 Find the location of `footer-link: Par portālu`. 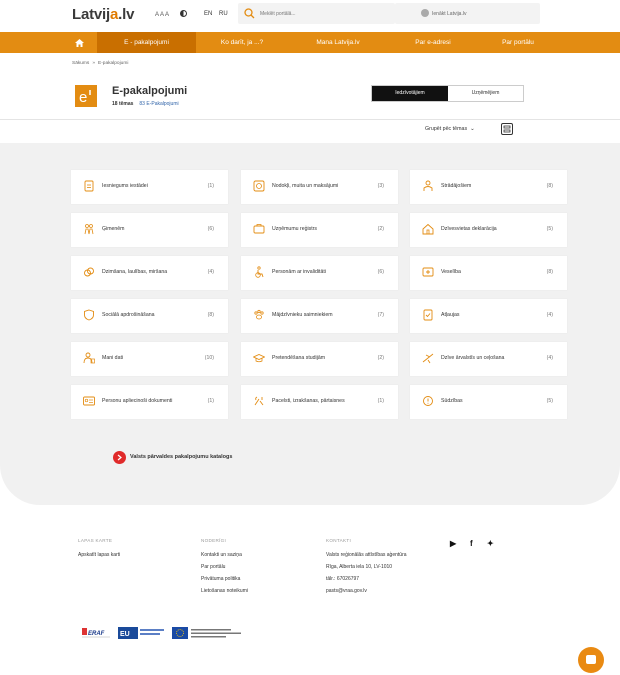

footer-link: Par portālu is located at coordinates (224, 567).